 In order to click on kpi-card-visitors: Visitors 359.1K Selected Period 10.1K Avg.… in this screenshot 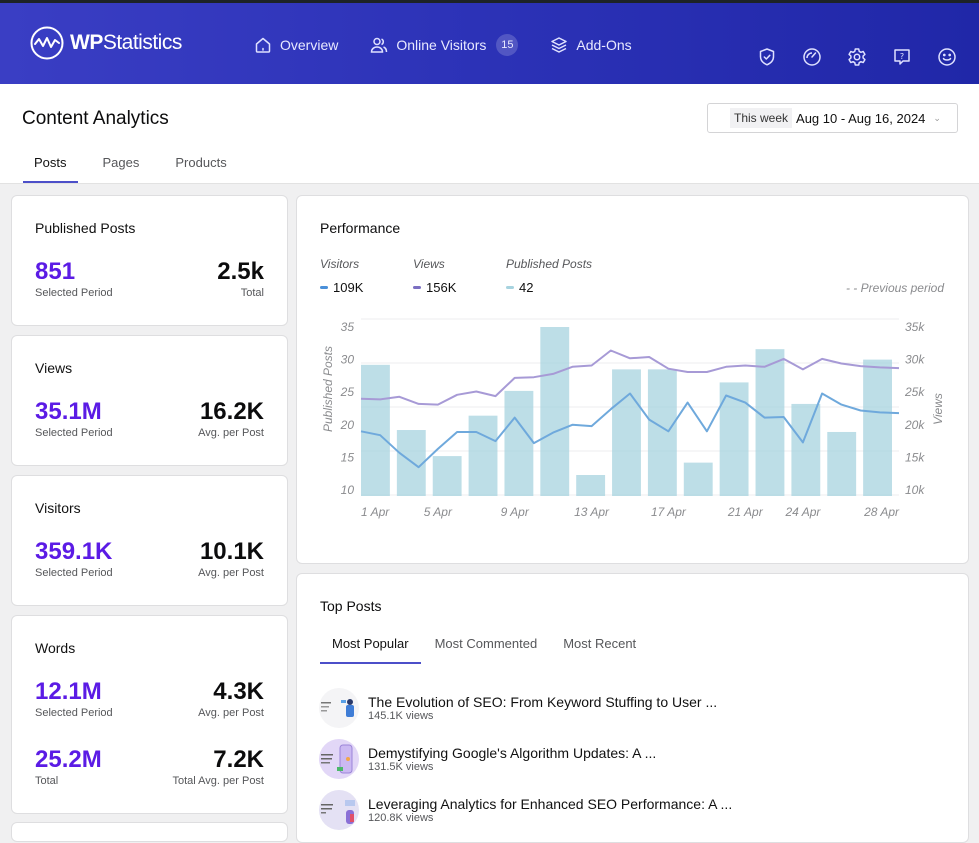, I will do `click(149, 540)`.